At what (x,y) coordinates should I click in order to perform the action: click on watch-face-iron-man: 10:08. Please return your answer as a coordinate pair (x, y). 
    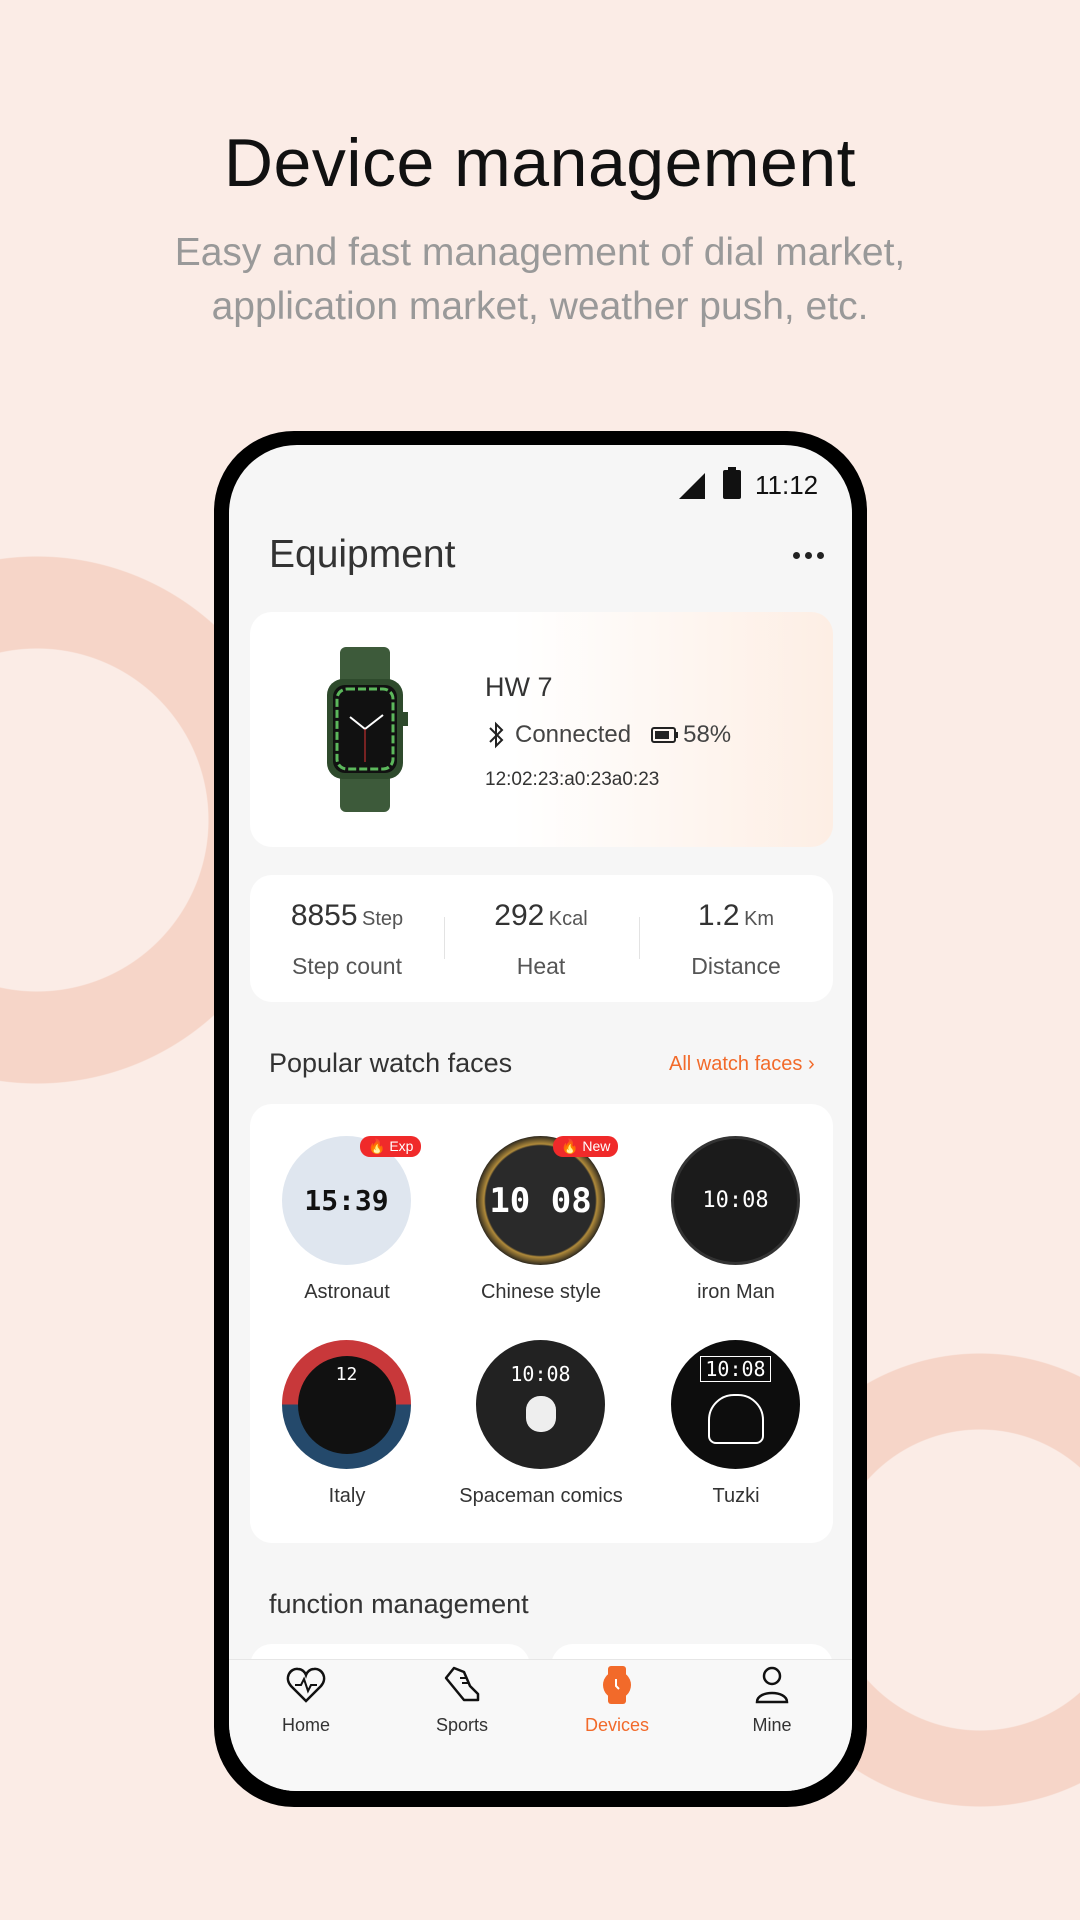
    Looking at the image, I should click on (735, 1200).